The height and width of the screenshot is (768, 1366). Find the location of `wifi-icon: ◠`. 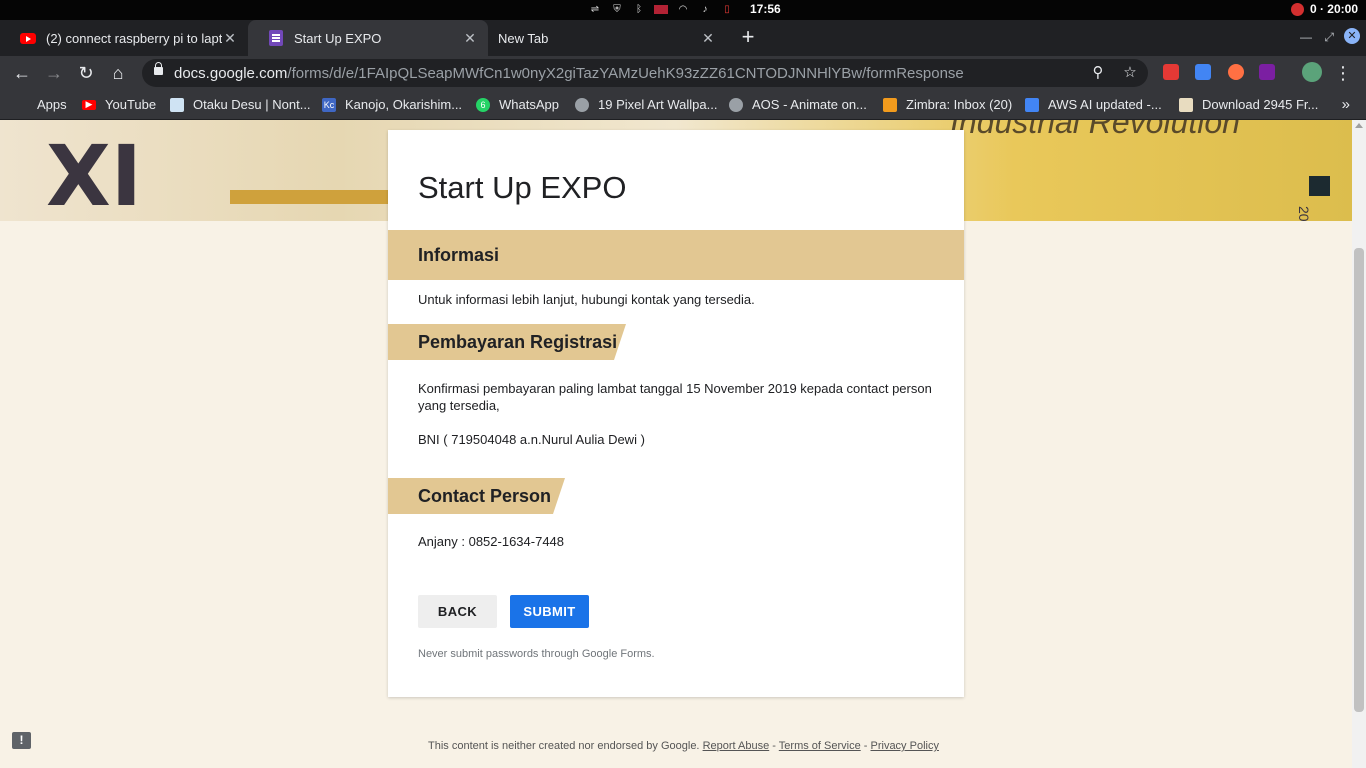

wifi-icon: ◠ is located at coordinates (683, 9).